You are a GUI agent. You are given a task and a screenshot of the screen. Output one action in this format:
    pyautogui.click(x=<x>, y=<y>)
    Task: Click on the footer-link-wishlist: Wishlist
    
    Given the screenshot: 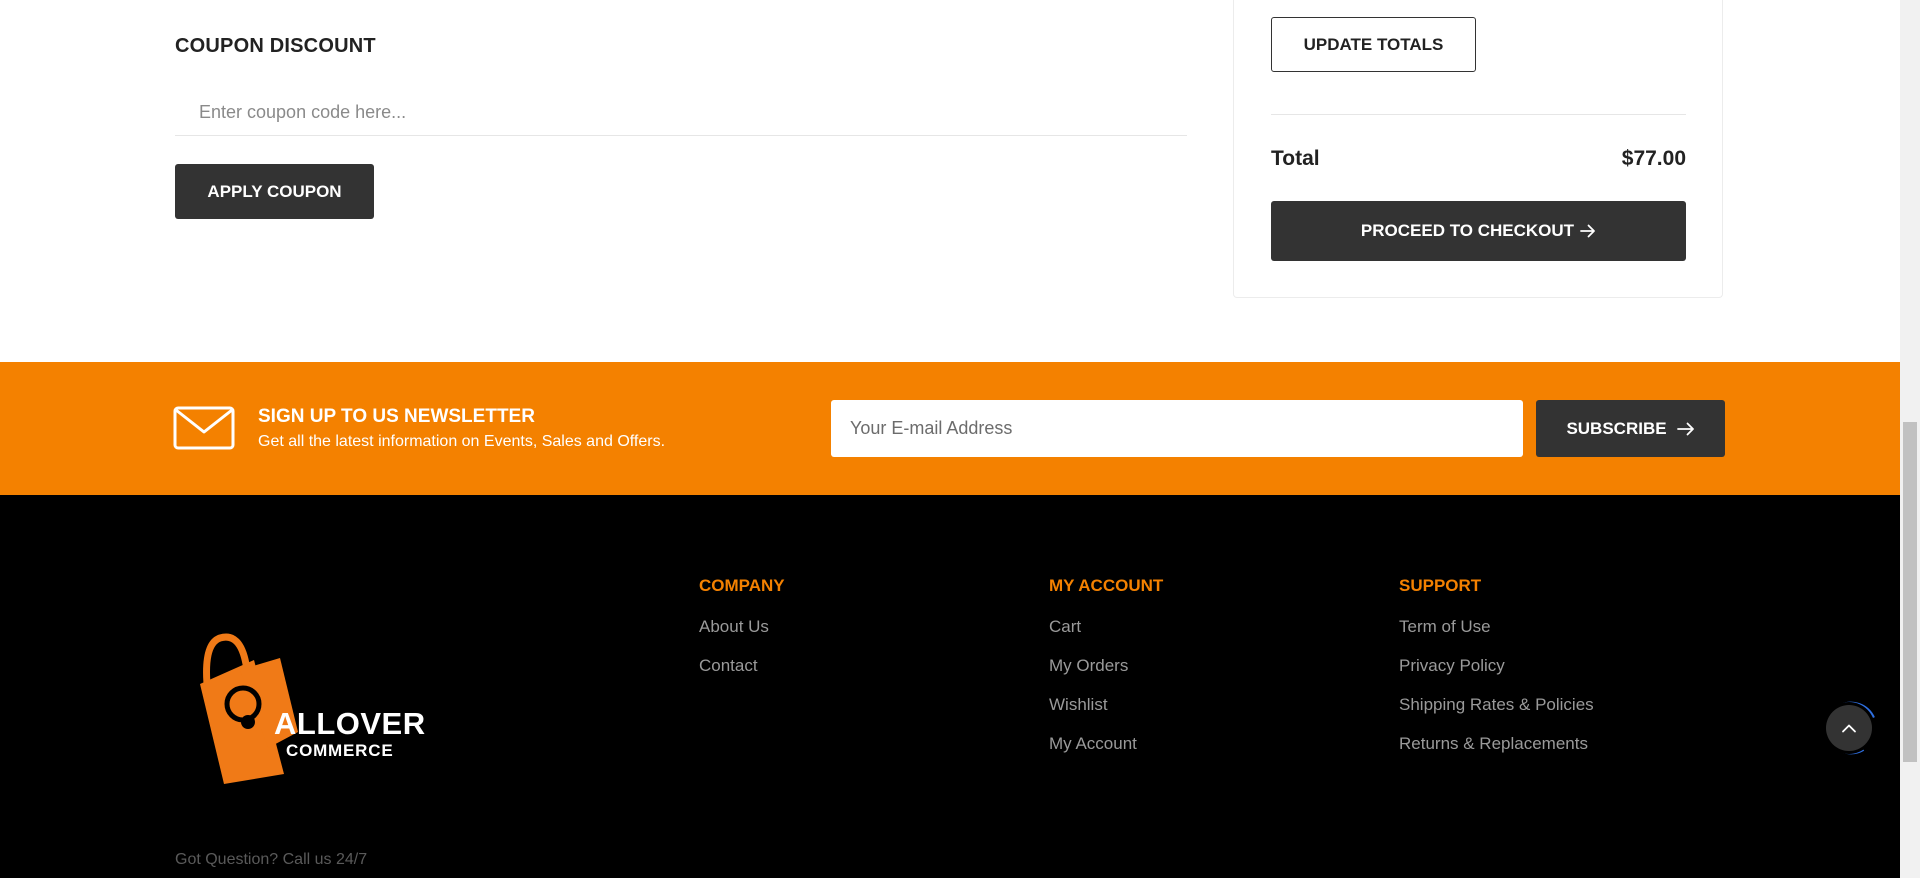 What is the action you would take?
    pyautogui.click(x=1106, y=714)
    